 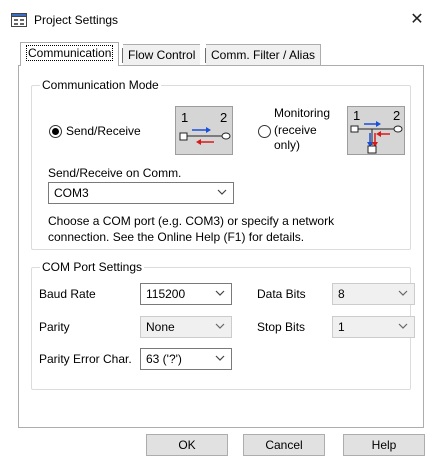 I want to click on tab-comm-filter-alias-label: Comm. Filter / Alias, so click(x=263, y=55).